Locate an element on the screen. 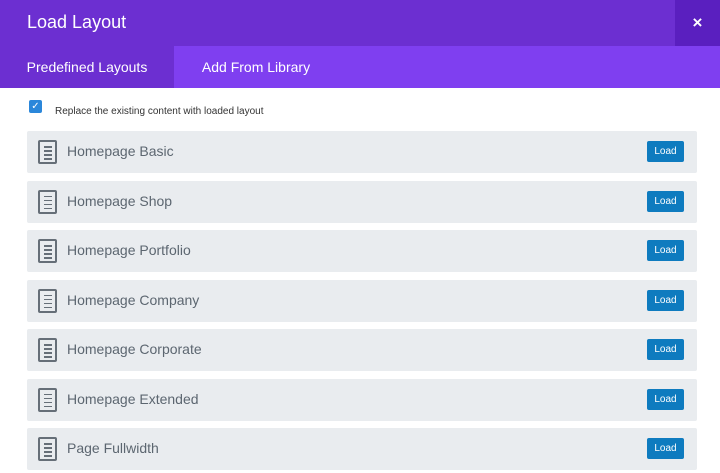  layout-name: Homepage Corporate is located at coordinates (134, 349).